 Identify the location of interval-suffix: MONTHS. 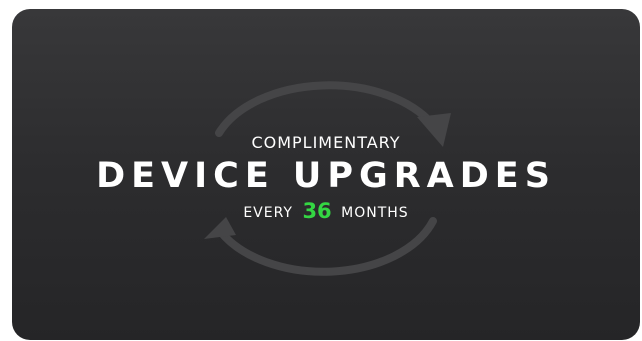
(375, 213).